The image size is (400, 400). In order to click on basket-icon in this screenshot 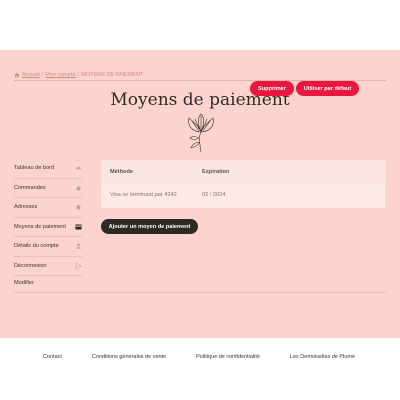, I will do `click(78, 188)`.